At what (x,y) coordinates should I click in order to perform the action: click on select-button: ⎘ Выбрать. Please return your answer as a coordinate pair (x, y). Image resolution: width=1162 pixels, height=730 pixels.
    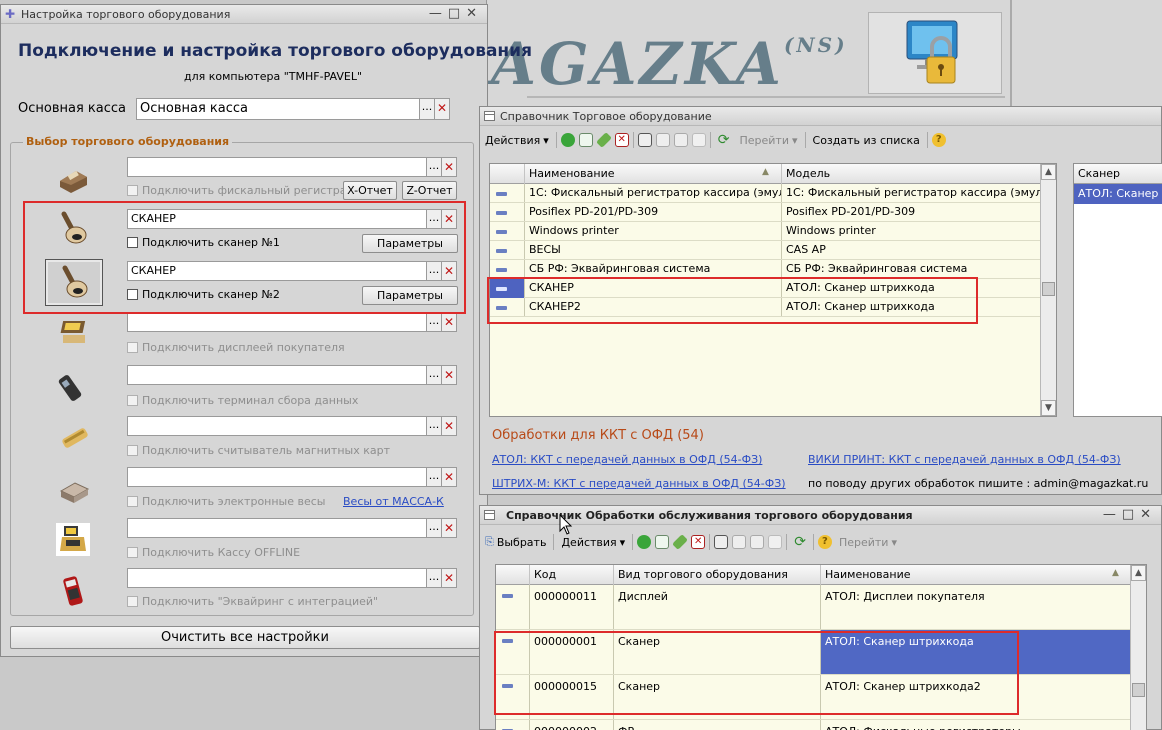
    Looking at the image, I should click on (515, 542).